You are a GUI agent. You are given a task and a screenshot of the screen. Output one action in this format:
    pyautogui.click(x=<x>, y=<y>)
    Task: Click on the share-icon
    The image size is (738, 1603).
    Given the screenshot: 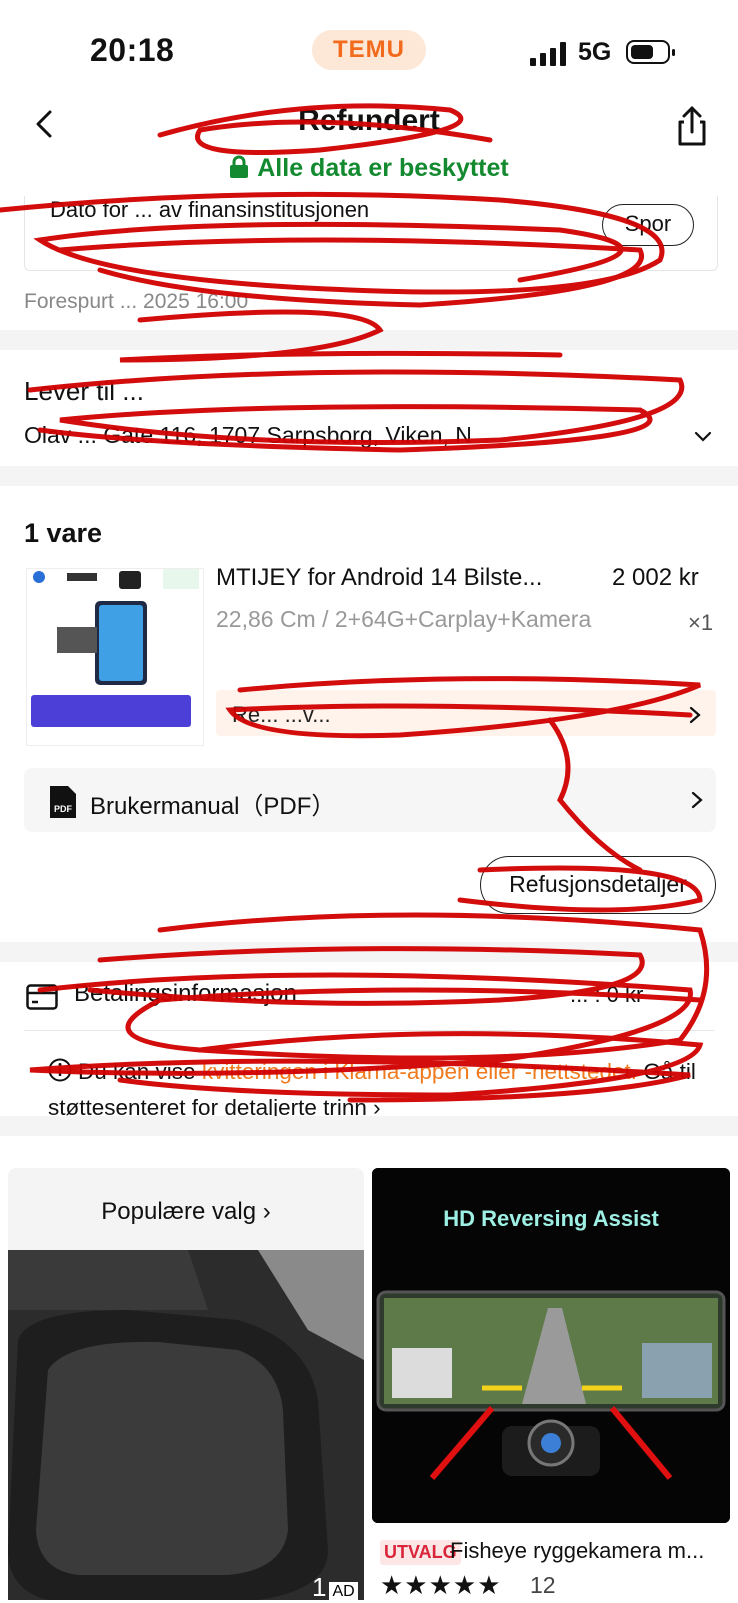 What is the action you would take?
    pyautogui.click(x=692, y=126)
    